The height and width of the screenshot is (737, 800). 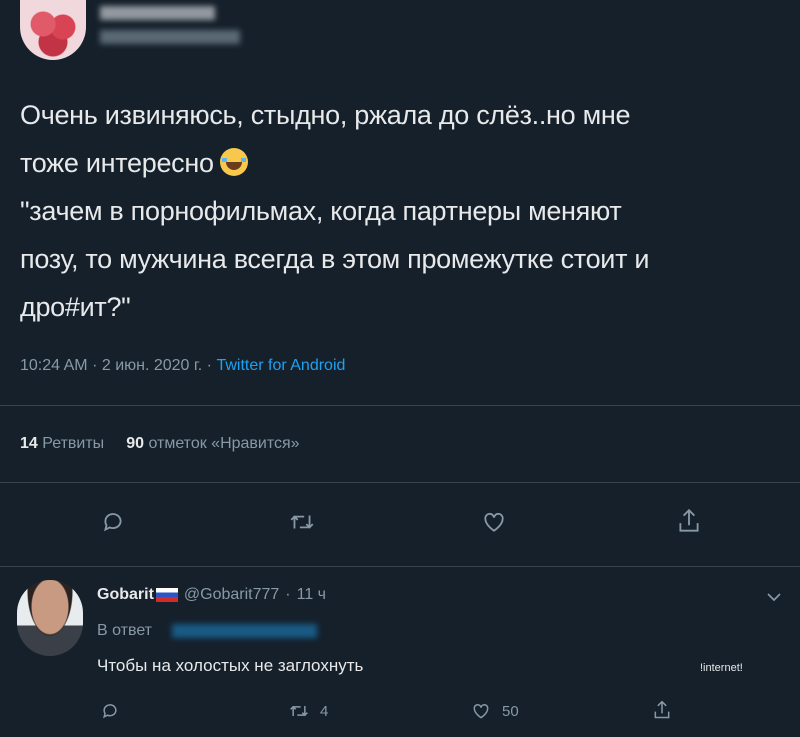 I want to click on reply-actions: 4 50, so click(x=400, y=717).